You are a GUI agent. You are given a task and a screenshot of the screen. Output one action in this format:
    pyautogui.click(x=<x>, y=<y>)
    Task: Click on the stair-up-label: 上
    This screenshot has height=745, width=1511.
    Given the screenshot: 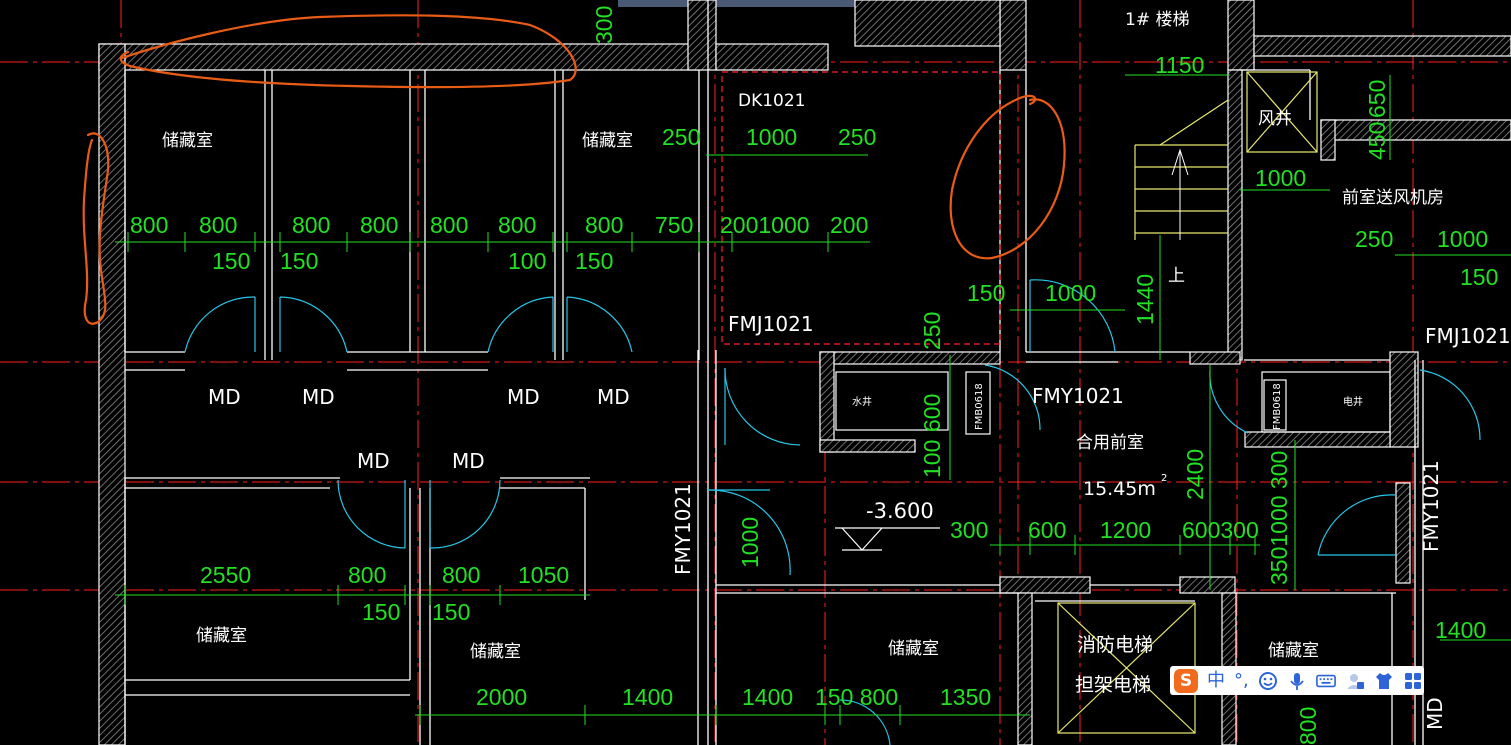 What is the action you would take?
    pyautogui.click(x=1176, y=276)
    